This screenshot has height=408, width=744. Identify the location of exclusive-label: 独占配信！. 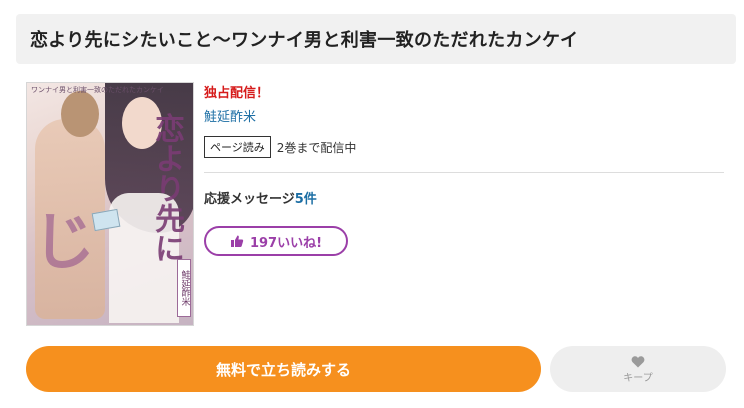
(237, 93).